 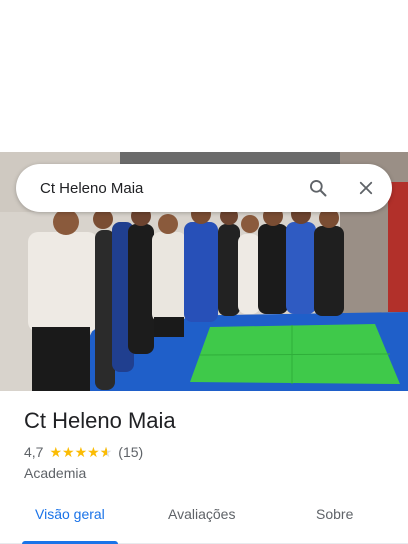 I want to click on rating-stars: ★ ★ ★ ★ ★, so click(x=80, y=452).